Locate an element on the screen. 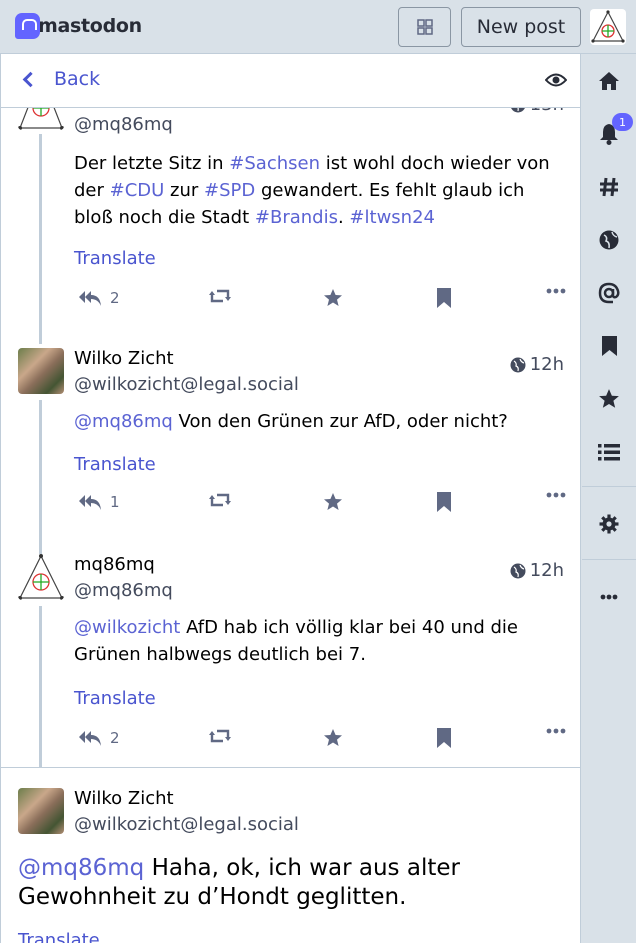 This screenshot has height=943, width=636. eye-icon is located at coordinates (556, 80).